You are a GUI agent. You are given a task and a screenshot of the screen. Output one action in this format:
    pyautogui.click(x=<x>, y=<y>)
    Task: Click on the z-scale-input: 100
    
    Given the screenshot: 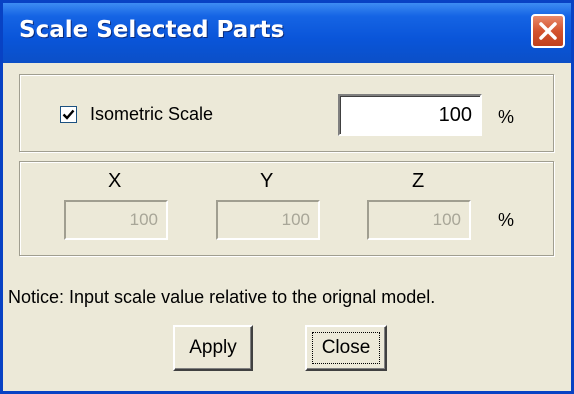 What is the action you would take?
    pyautogui.click(x=419, y=220)
    